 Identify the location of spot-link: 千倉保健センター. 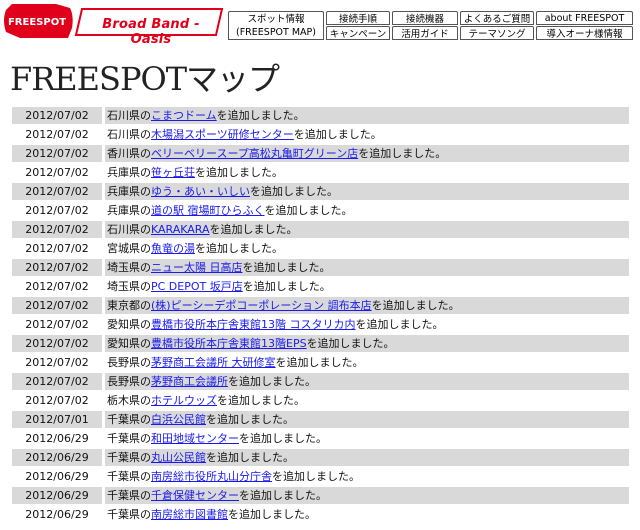
(195, 495).